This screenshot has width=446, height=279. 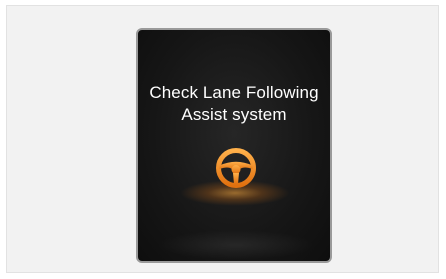 What do you see at coordinates (236, 245) in the screenshot?
I see `display-ambient-glow` at bounding box center [236, 245].